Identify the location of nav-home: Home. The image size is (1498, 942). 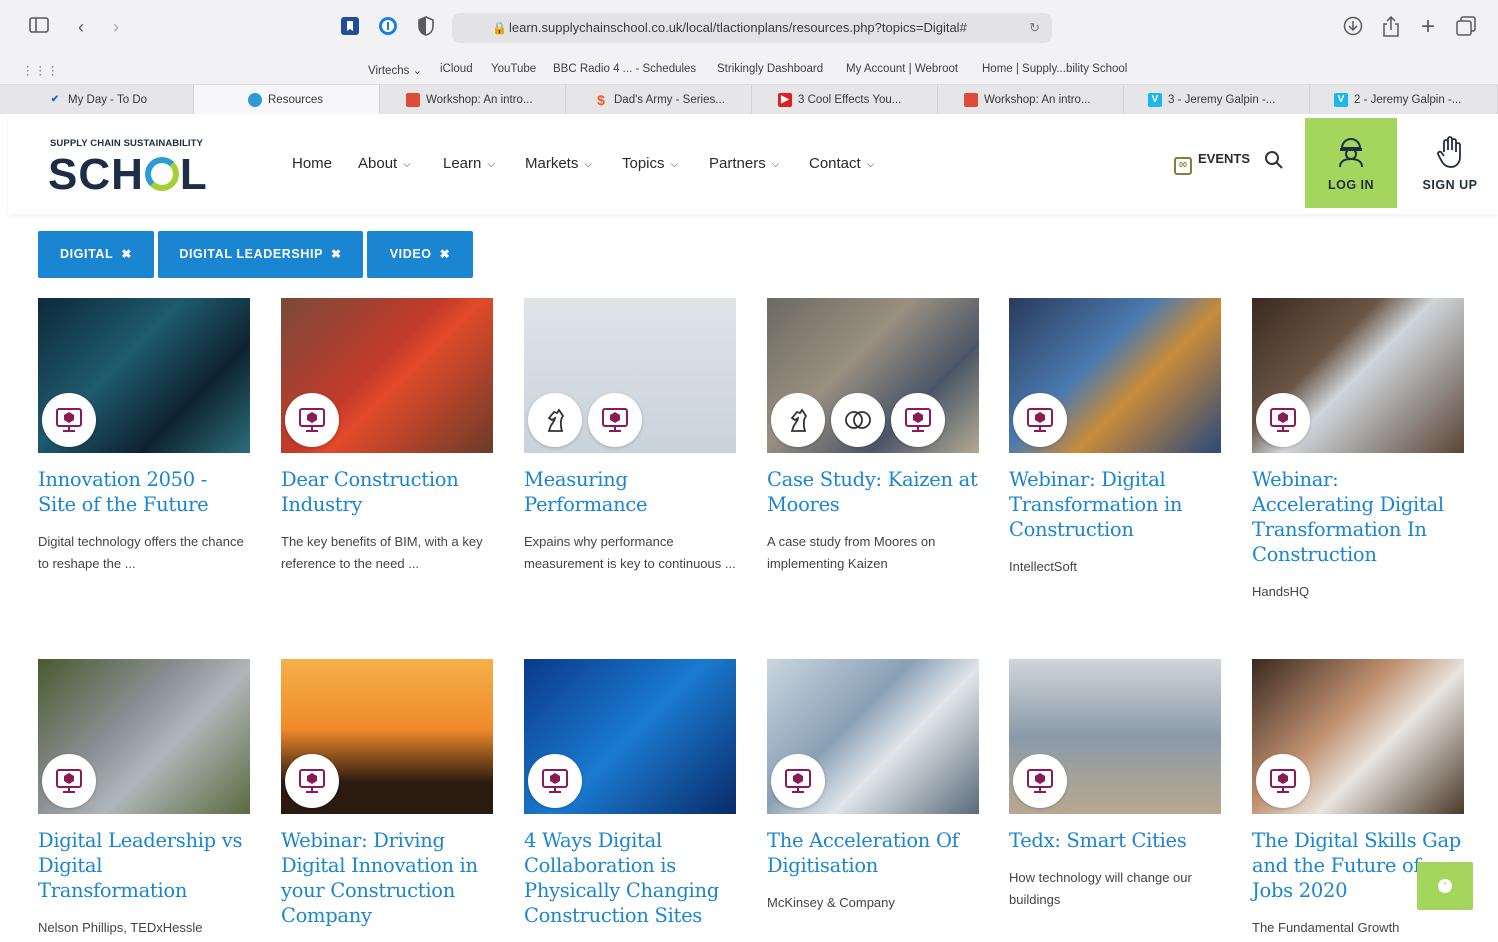
(312, 163).